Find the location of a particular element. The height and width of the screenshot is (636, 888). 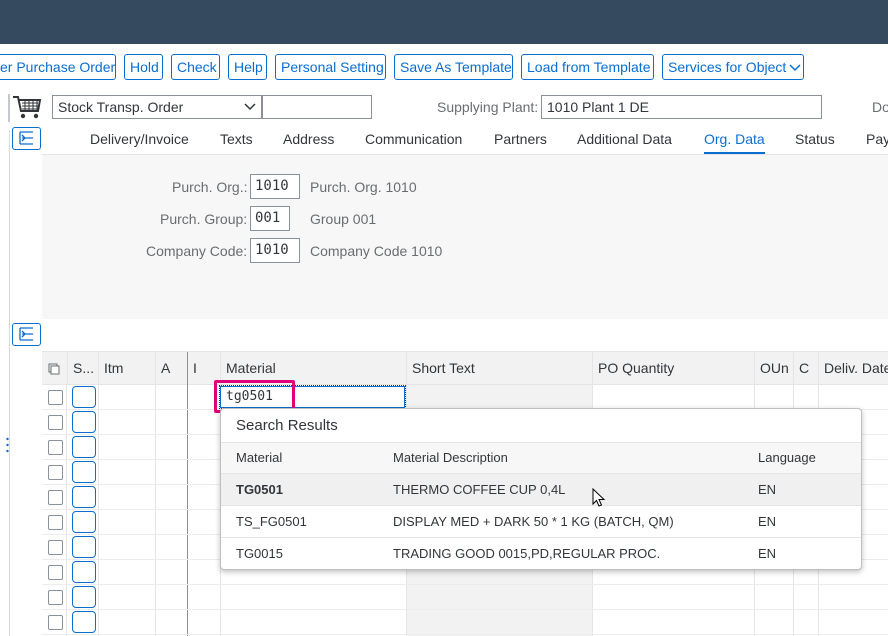

company-code-description: Company Code 1010 is located at coordinates (376, 251).